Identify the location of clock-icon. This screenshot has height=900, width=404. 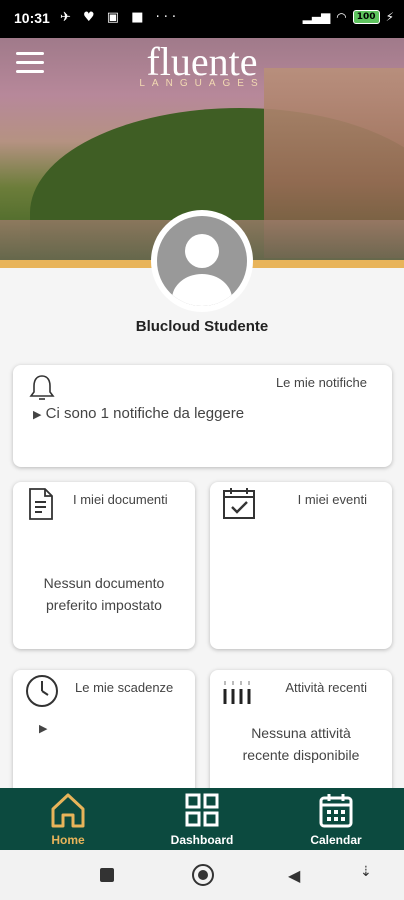
(42, 691).